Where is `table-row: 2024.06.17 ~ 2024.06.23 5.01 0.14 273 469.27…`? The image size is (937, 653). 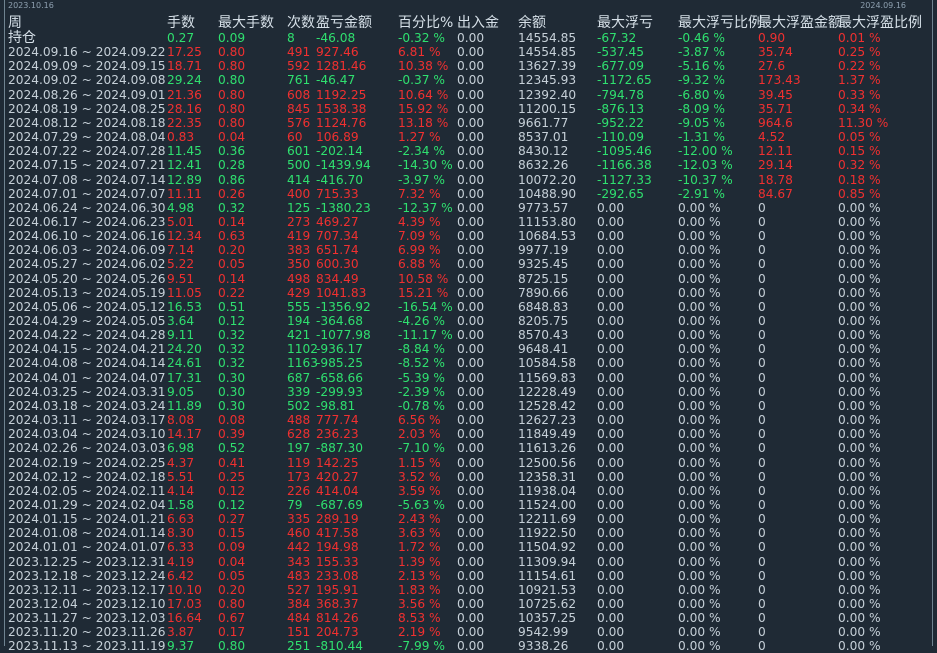
table-row: 2024.06.17 ~ 2024.06.23 5.01 0.14 273 469.27… is located at coordinates (468, 222).